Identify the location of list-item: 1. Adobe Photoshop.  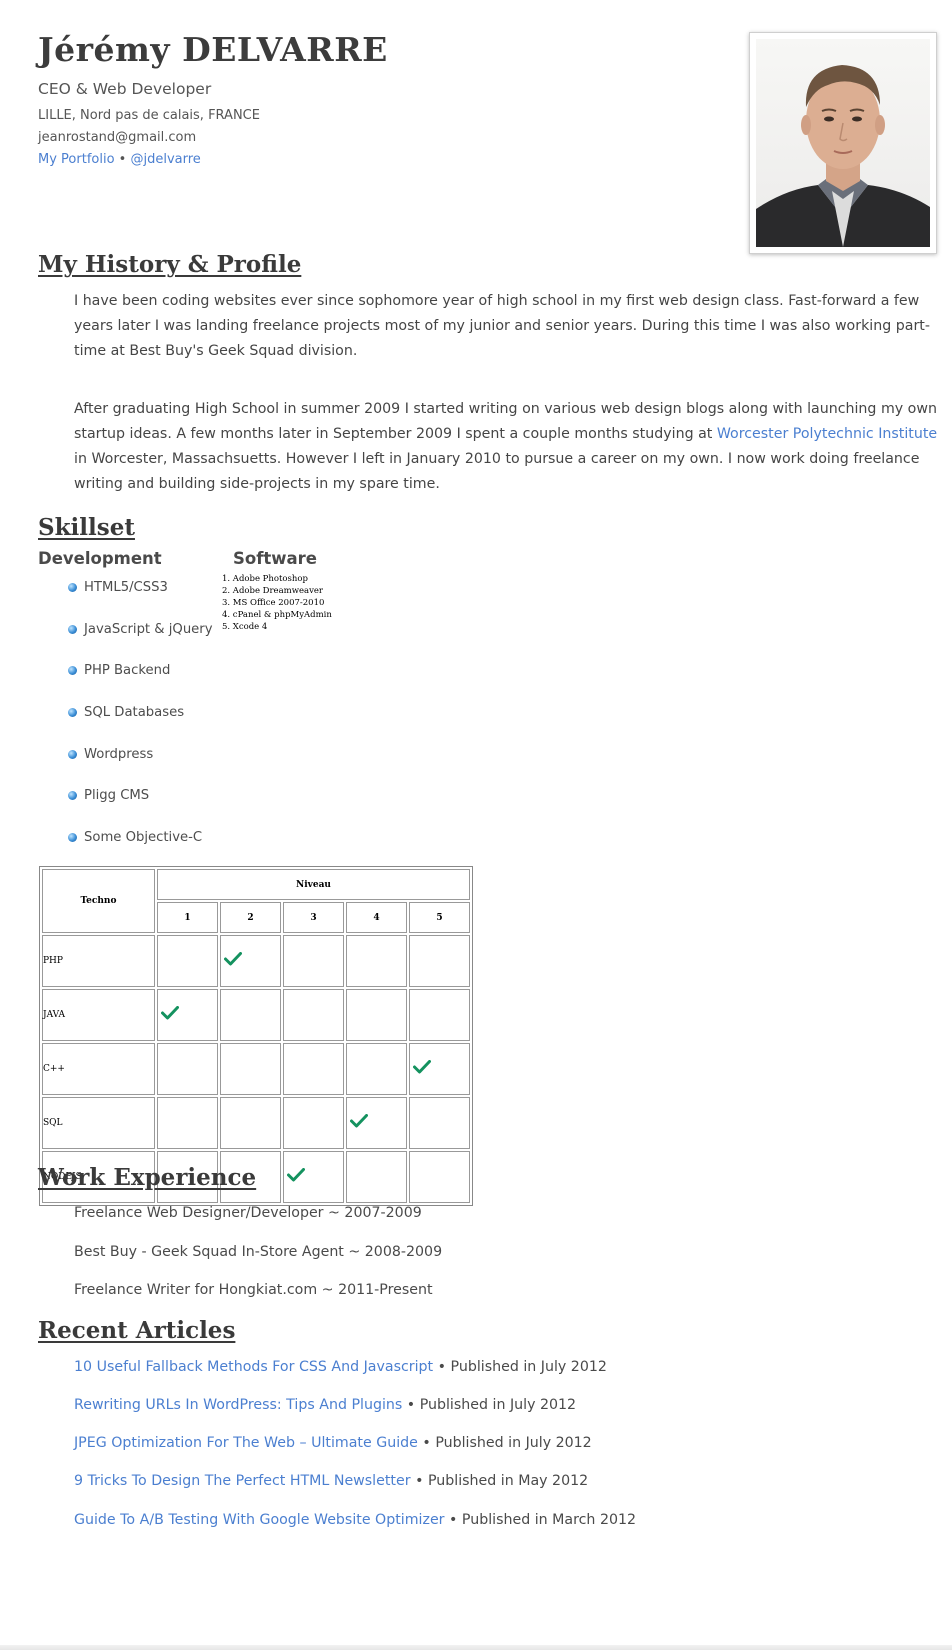
(265, 579).